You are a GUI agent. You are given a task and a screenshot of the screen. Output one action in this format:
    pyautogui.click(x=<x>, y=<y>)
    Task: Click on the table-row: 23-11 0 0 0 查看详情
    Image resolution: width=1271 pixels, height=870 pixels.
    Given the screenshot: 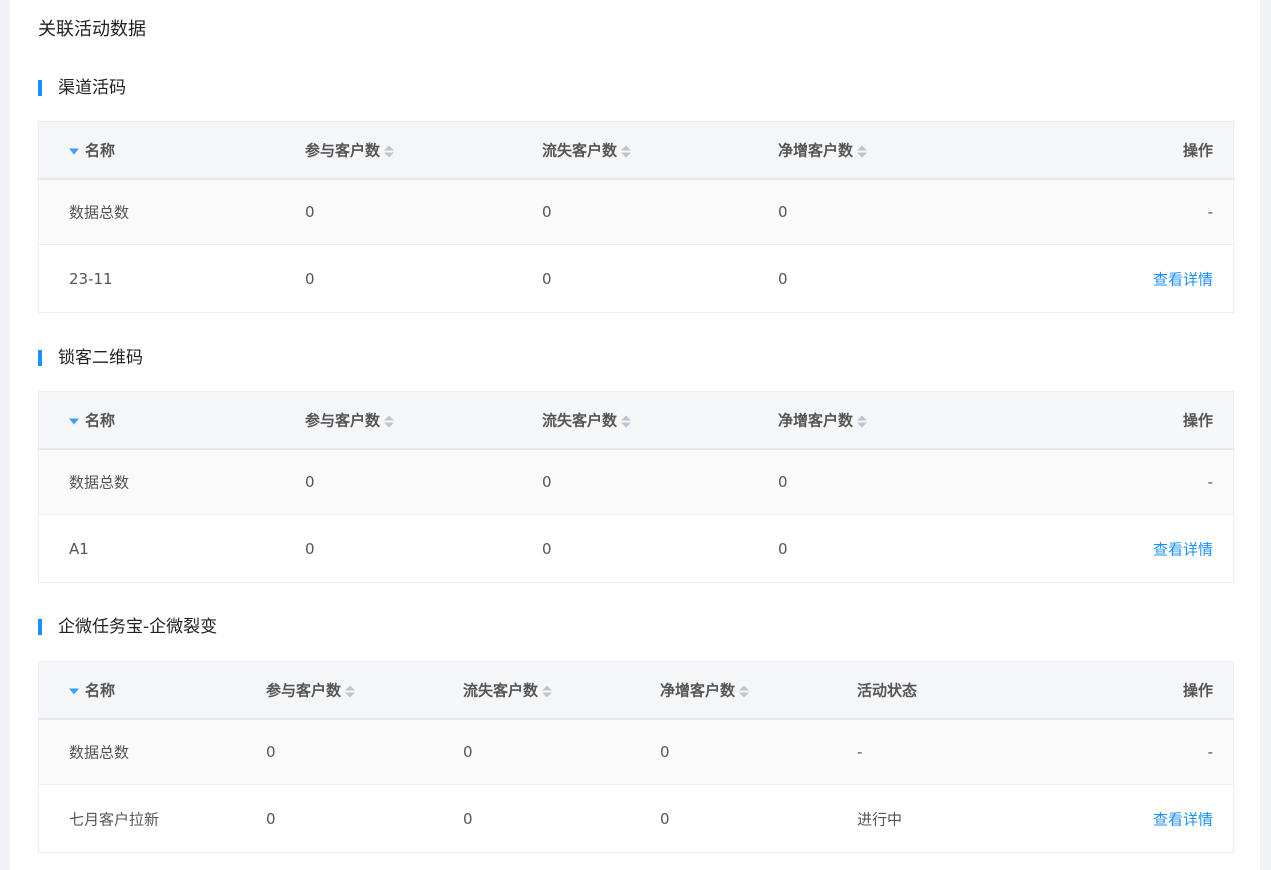 What is the action you would take?
    pyautogui.click(x=636, y=278)
    